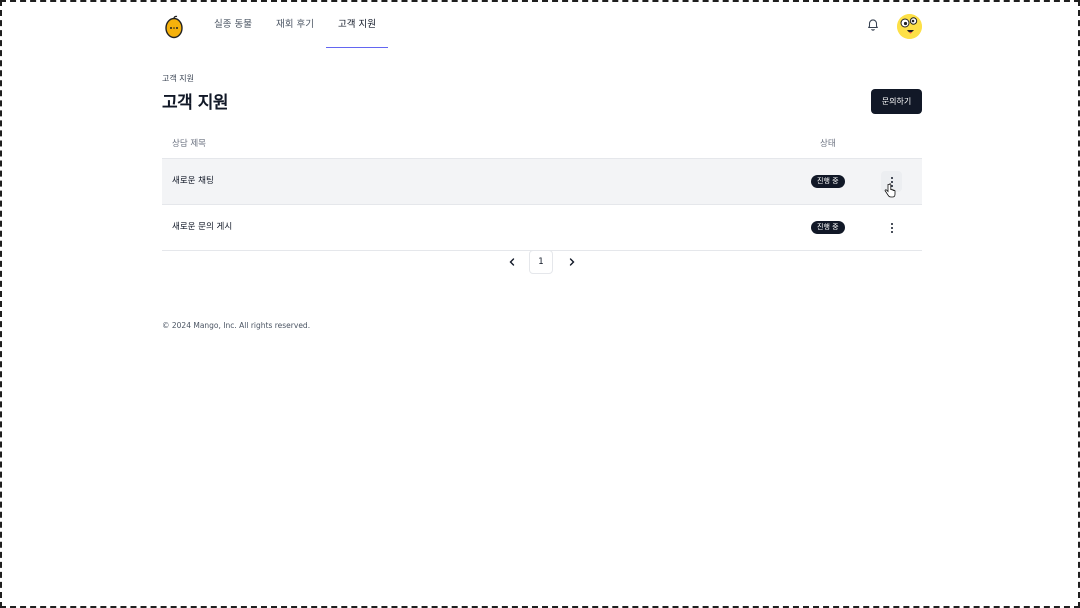 This screenshot has width=1080, height=608. Describe the element at coordinates (873, 24) in the screenshot. I see `bell-icon` at that location.